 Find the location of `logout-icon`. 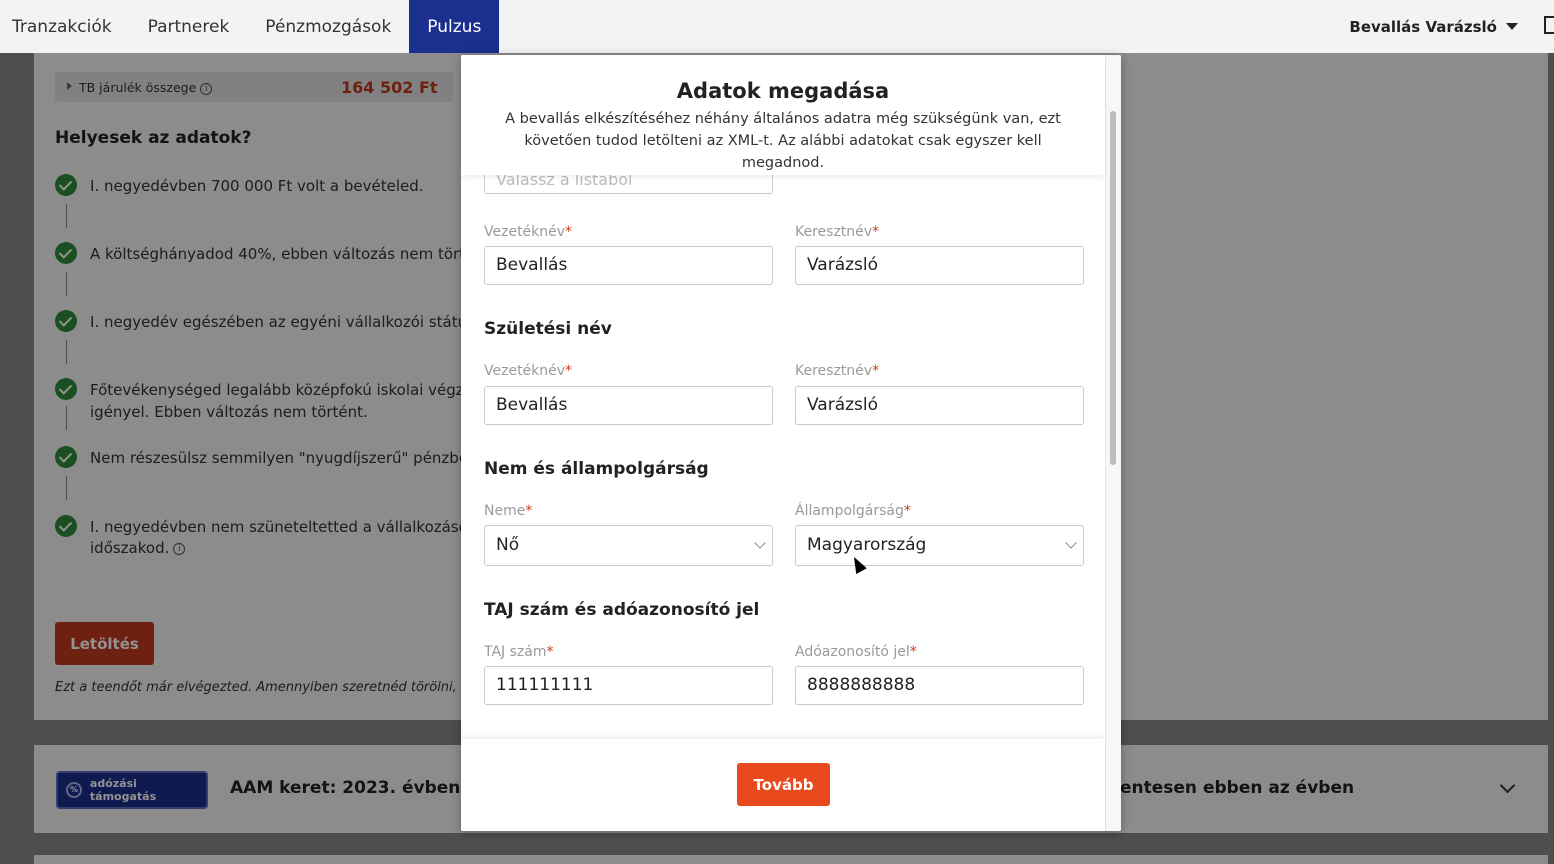

logout-icon is located at coordinates (1549, 25).